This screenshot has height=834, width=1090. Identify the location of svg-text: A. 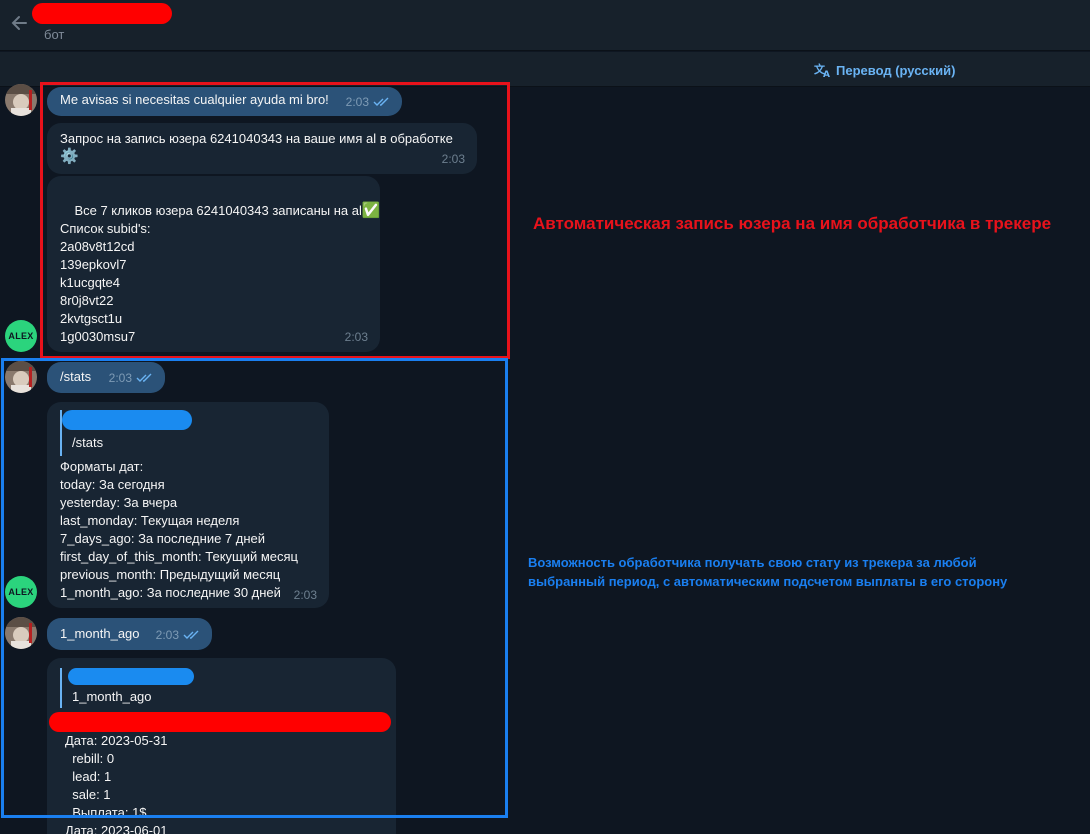
(826, 74).